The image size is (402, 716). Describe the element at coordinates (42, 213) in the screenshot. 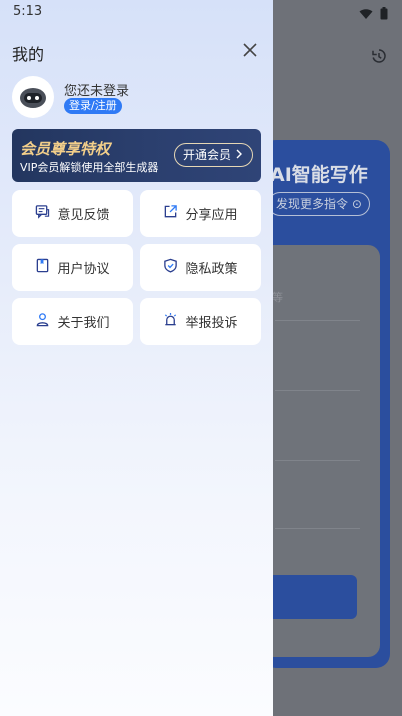

I see `feedback-icon` at that location.